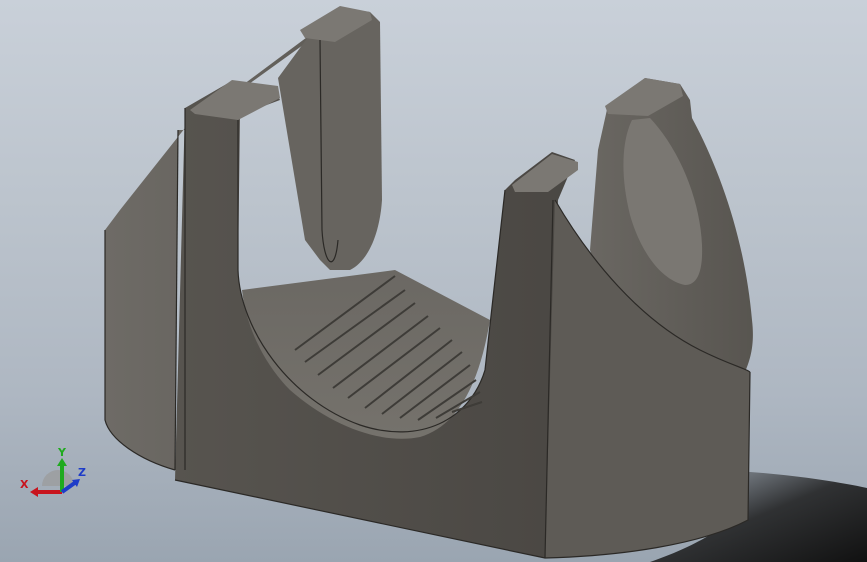 The image size is (867, 562). I want to click on triad-view-sphere, so click(58, 478).